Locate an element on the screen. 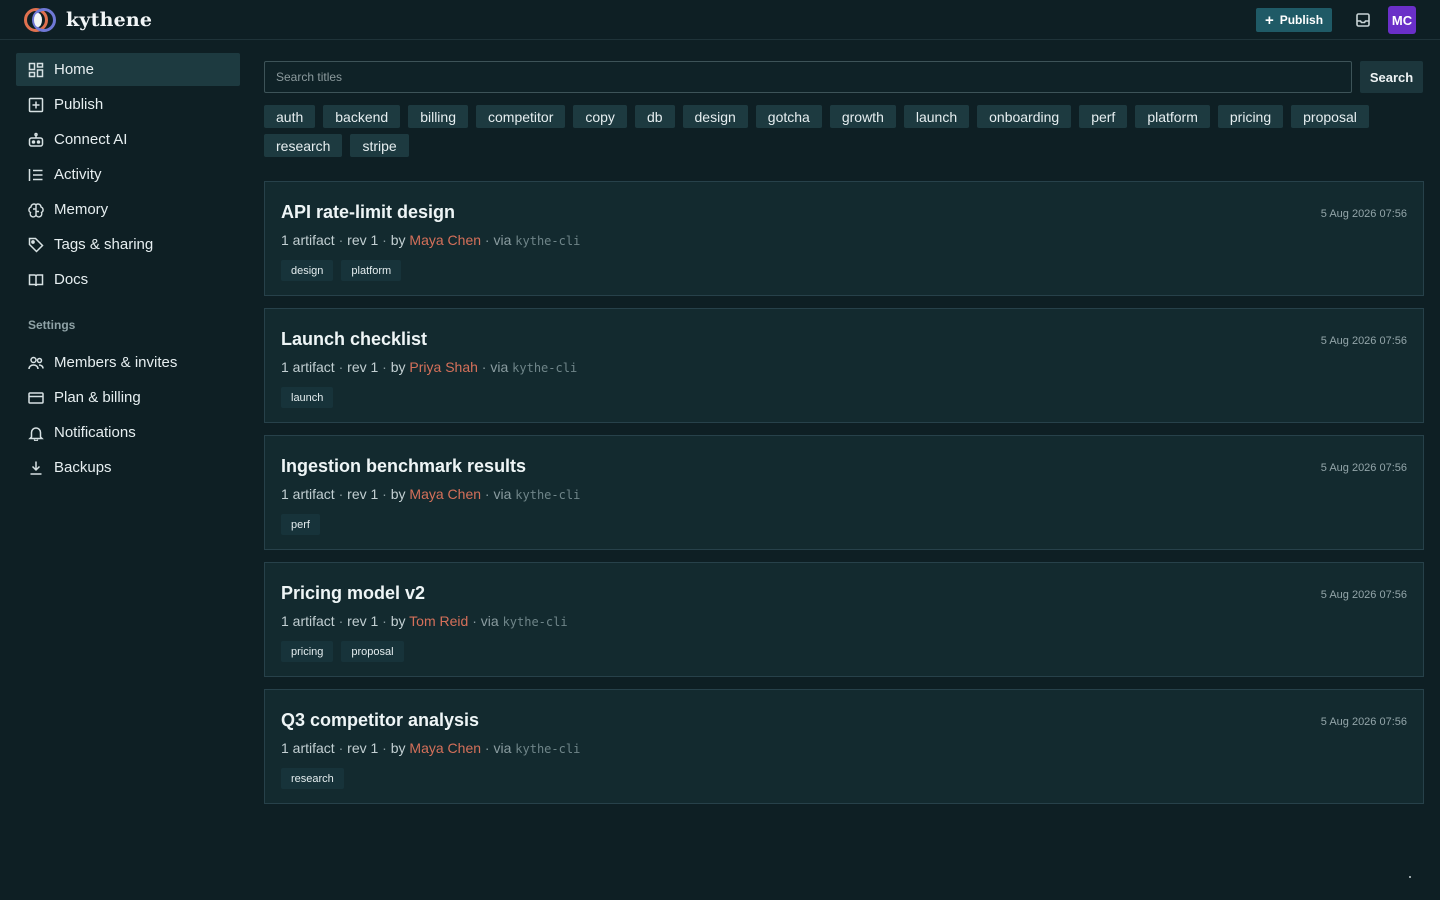  sidebar-item-label: Publish is located at coordinates (79, 104).